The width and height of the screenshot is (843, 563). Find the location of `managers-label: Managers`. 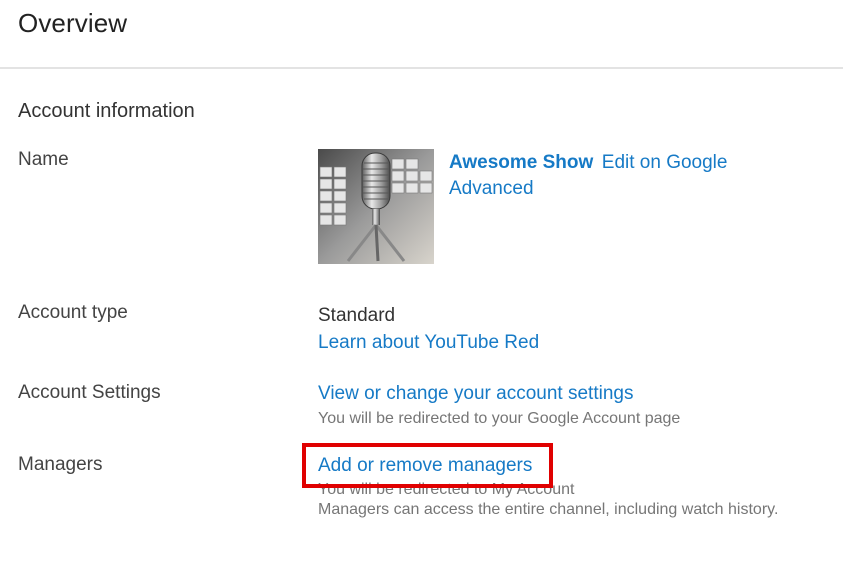

managers-label: Managers is located at coordinates (60, 464).